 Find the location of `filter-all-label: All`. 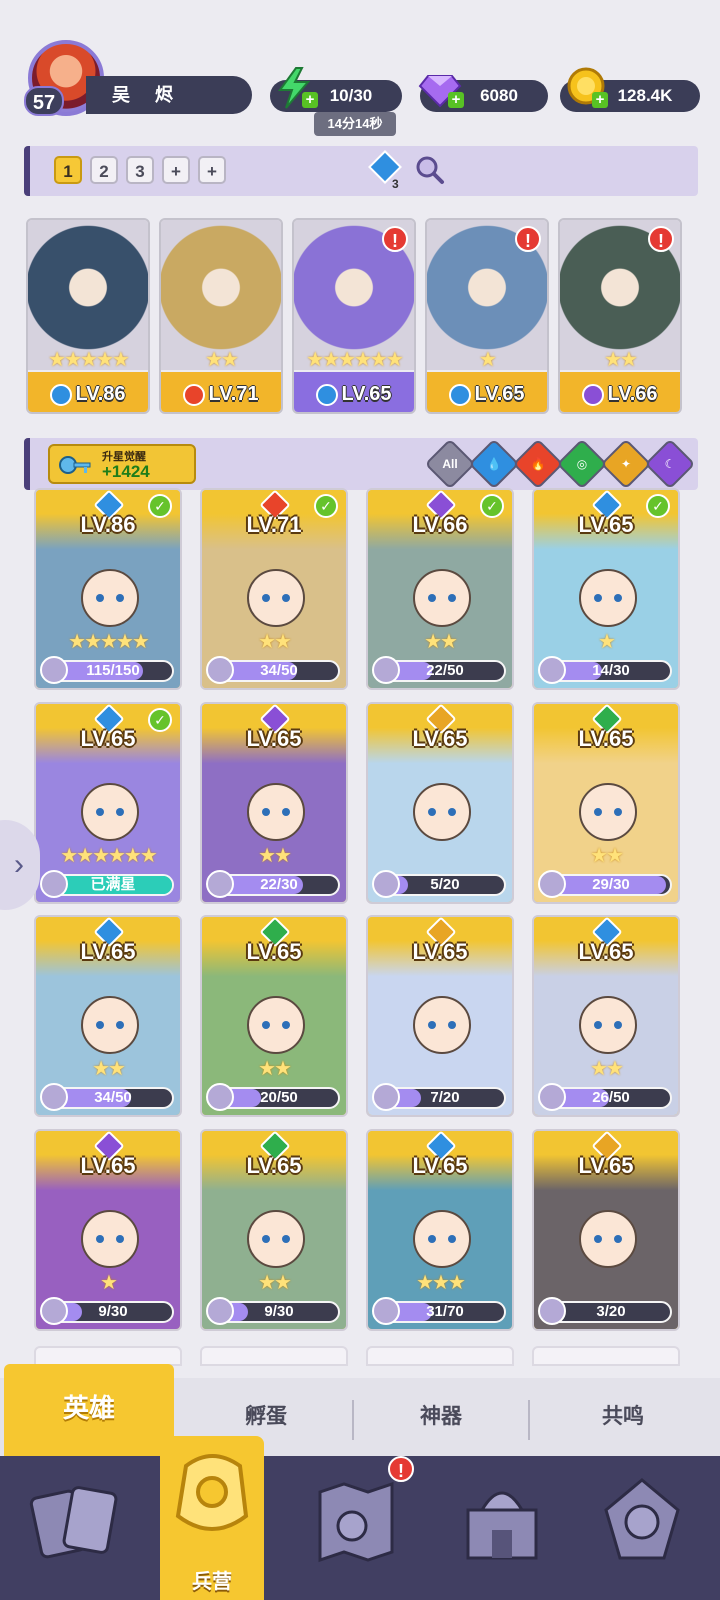

filter-all-label: All is located at coordinates (450, 464).